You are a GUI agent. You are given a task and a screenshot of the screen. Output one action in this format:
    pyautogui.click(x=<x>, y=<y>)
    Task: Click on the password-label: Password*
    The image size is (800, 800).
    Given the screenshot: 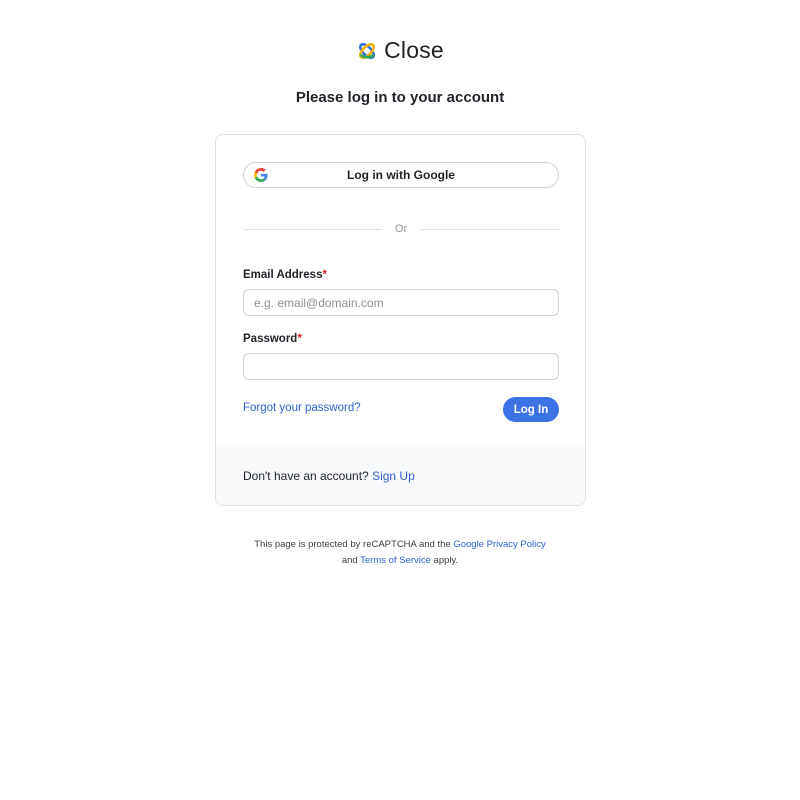 What is the action you would take?
    pyautogui.click(x=272, y=339)
    